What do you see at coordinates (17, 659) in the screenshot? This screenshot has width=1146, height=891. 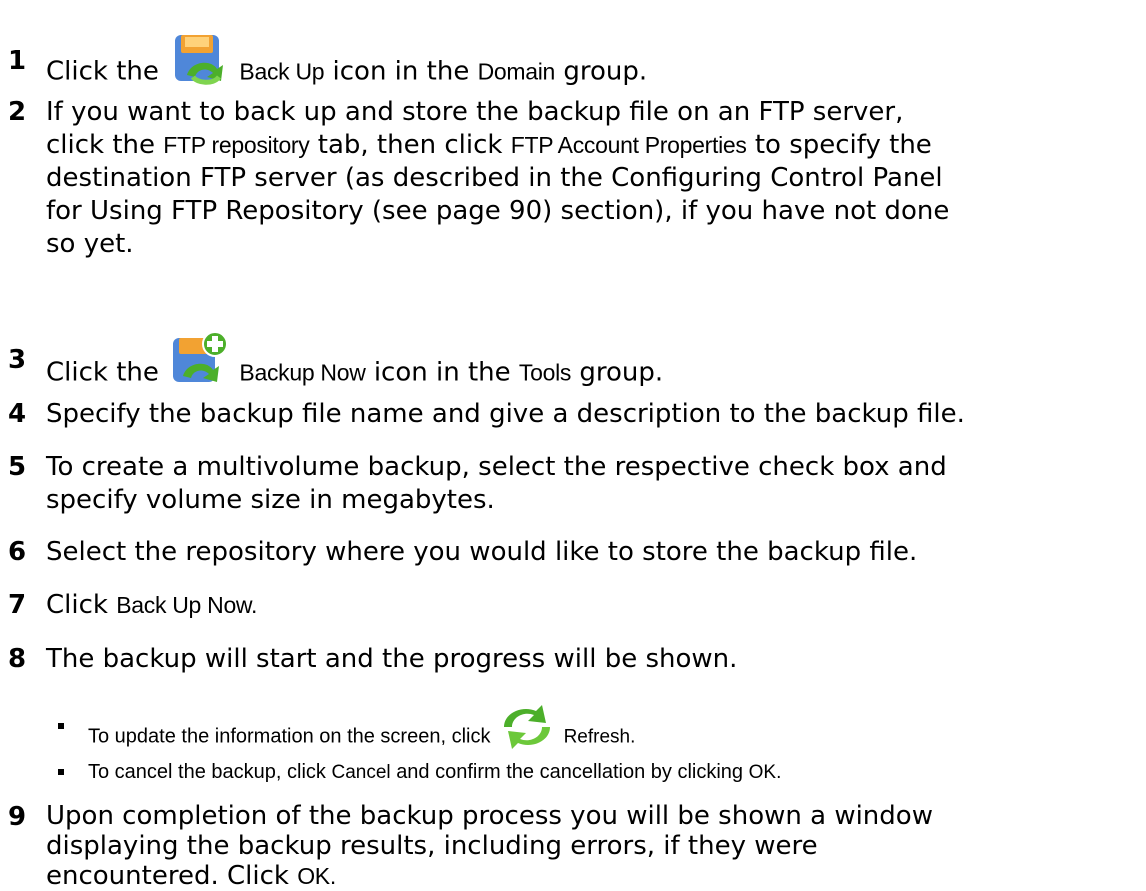 I see `step-number: 8` at bounding box center [17, 659].